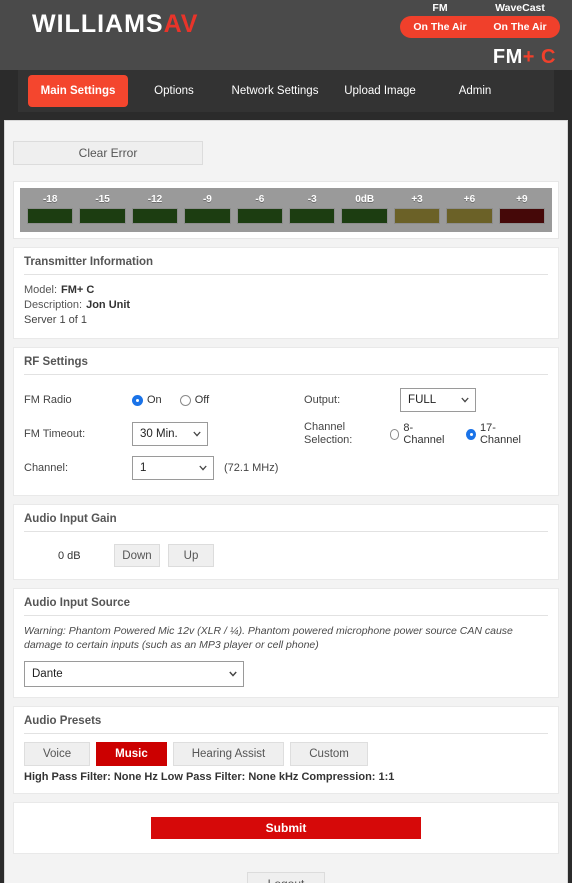 Image resolution: width=572 pixels, height=883 pixels. Describe the element at coordinates (475, 91) in the screenshot. I see `tab-admin: Admin` at that location.